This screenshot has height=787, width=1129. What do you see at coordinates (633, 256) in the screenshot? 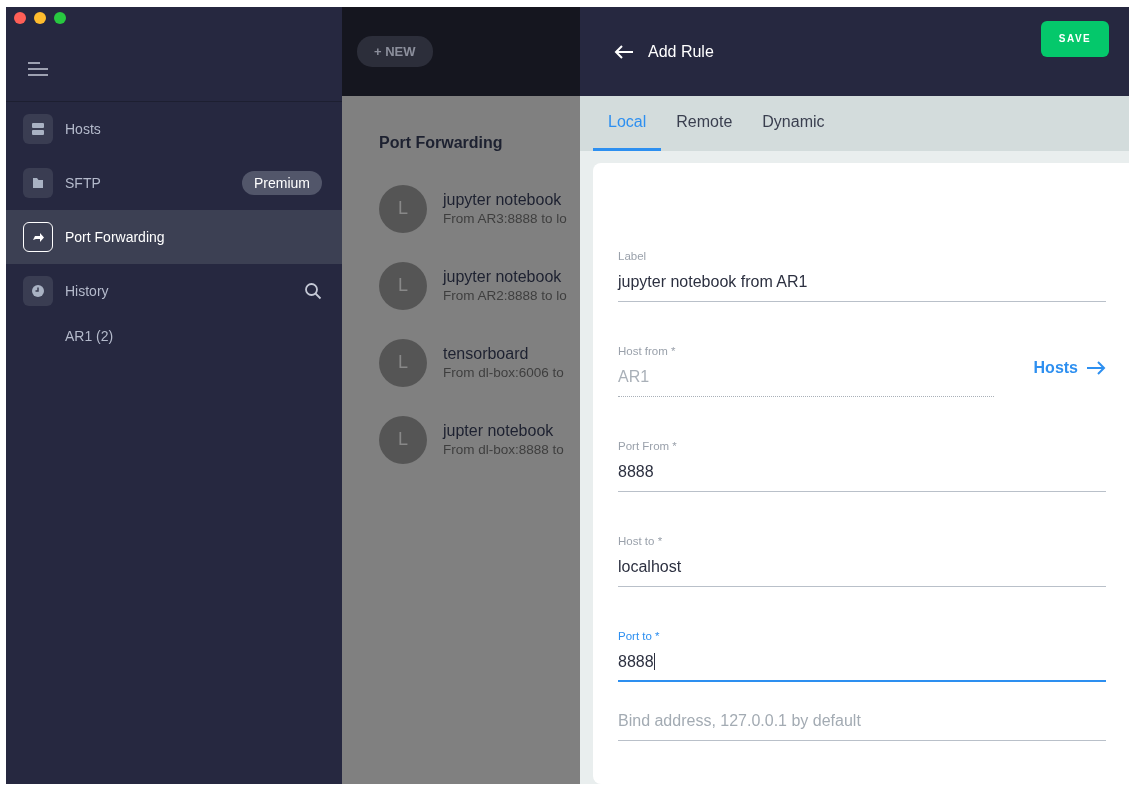
I see `field-label: Label` at bounding box center [633, 256].